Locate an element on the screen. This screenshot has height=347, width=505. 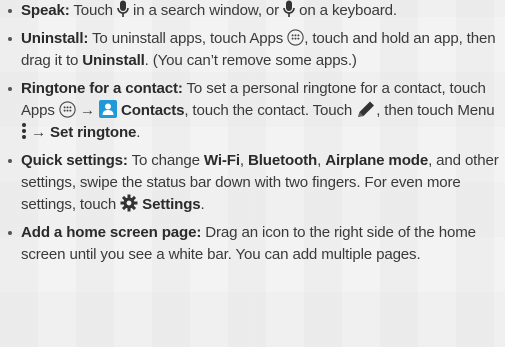
tip-bold-text: Contacts is located at coordinates (152, 110).